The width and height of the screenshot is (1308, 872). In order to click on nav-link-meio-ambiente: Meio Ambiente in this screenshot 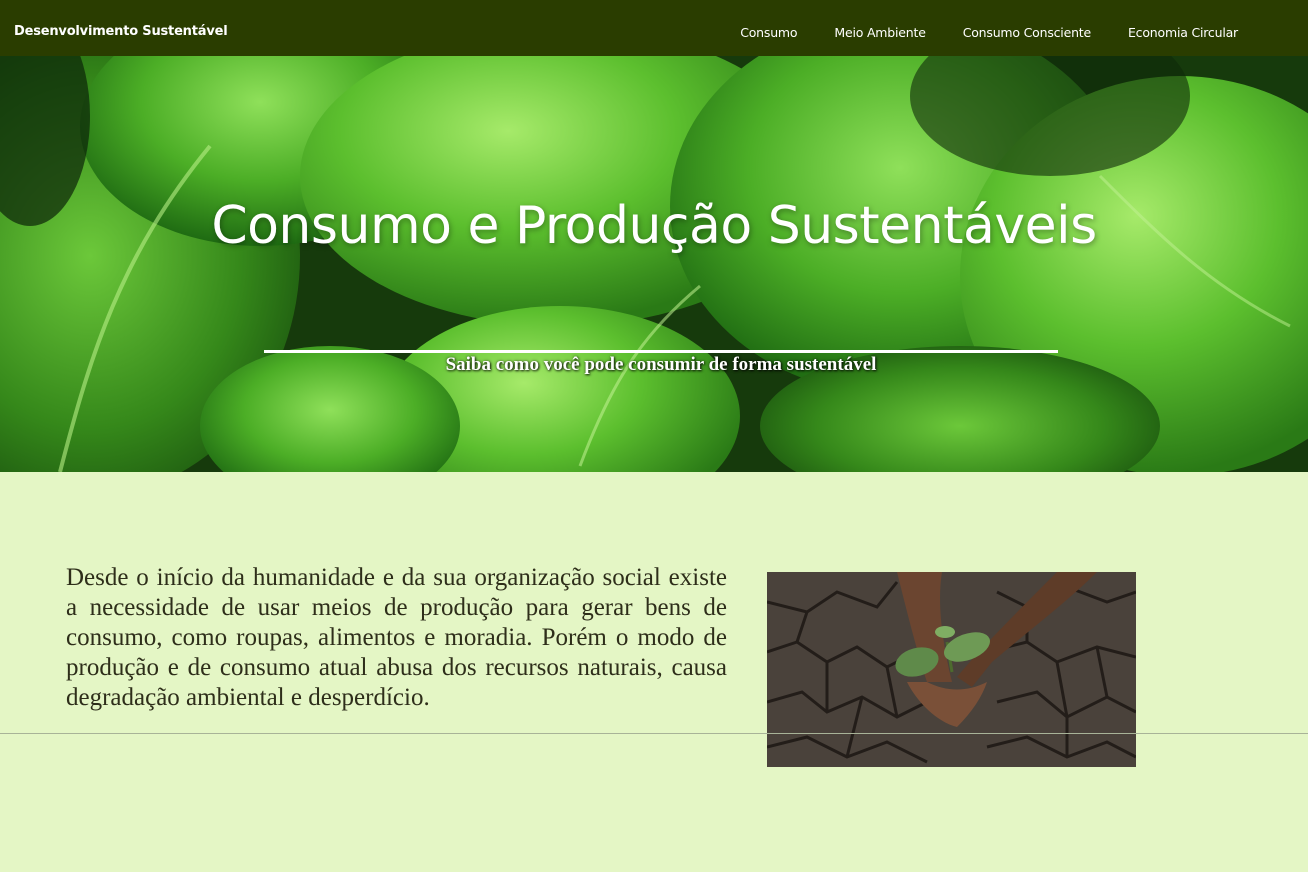, I will do `click(880, 32)`.